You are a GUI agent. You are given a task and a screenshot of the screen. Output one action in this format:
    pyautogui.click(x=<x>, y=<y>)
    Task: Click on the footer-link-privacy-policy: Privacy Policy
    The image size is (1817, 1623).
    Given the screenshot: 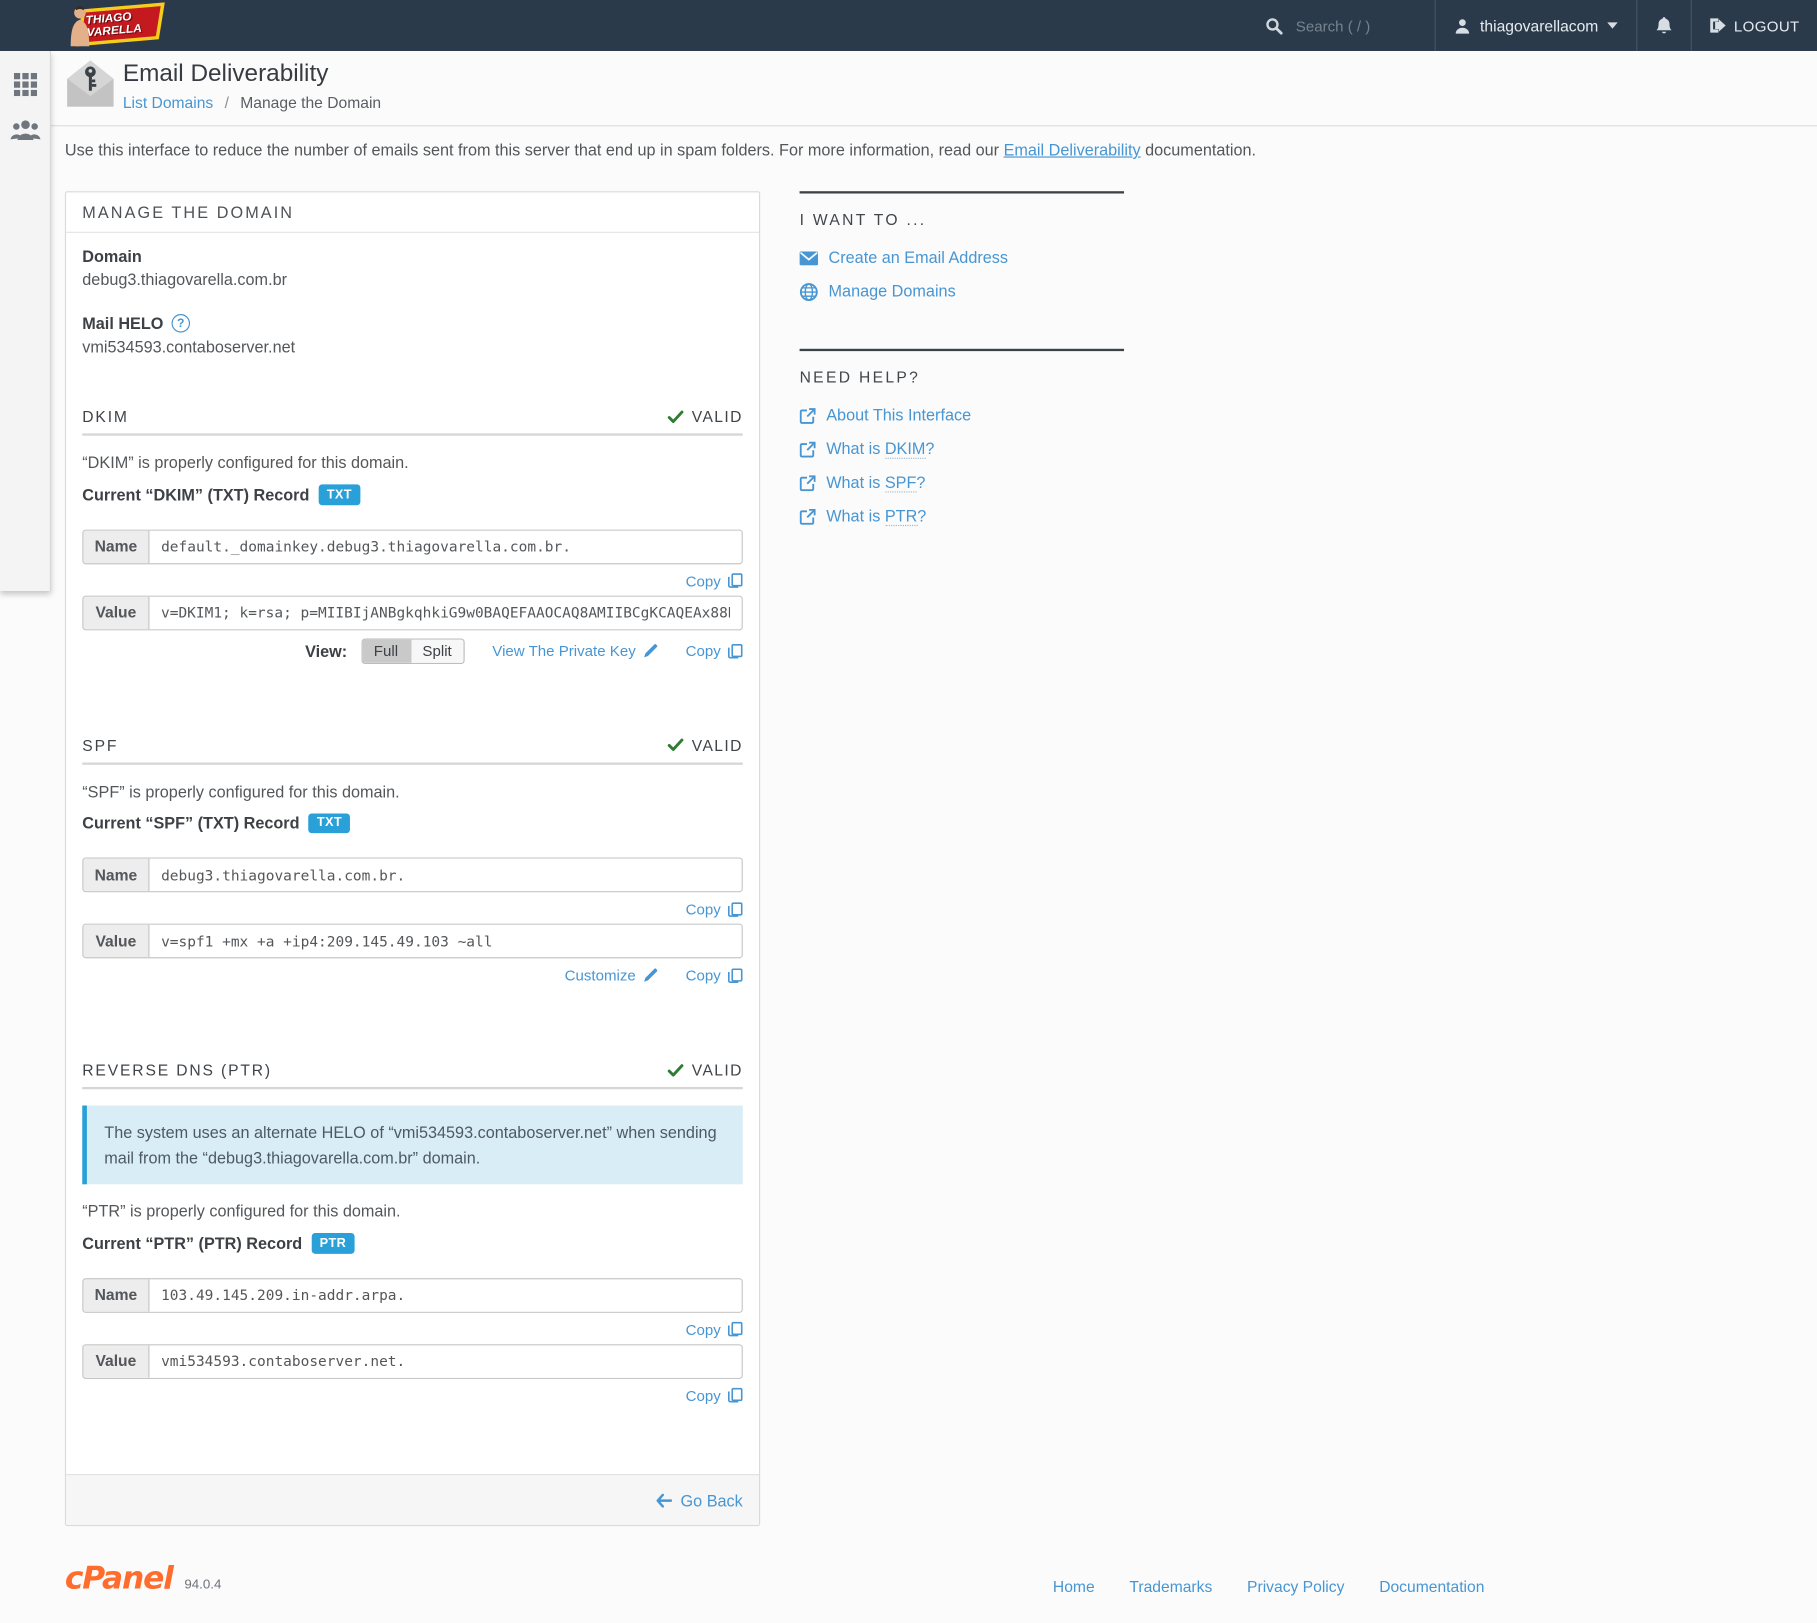 What is the action you would take?
    pyautogui.click(x=1295, y=1586)
    